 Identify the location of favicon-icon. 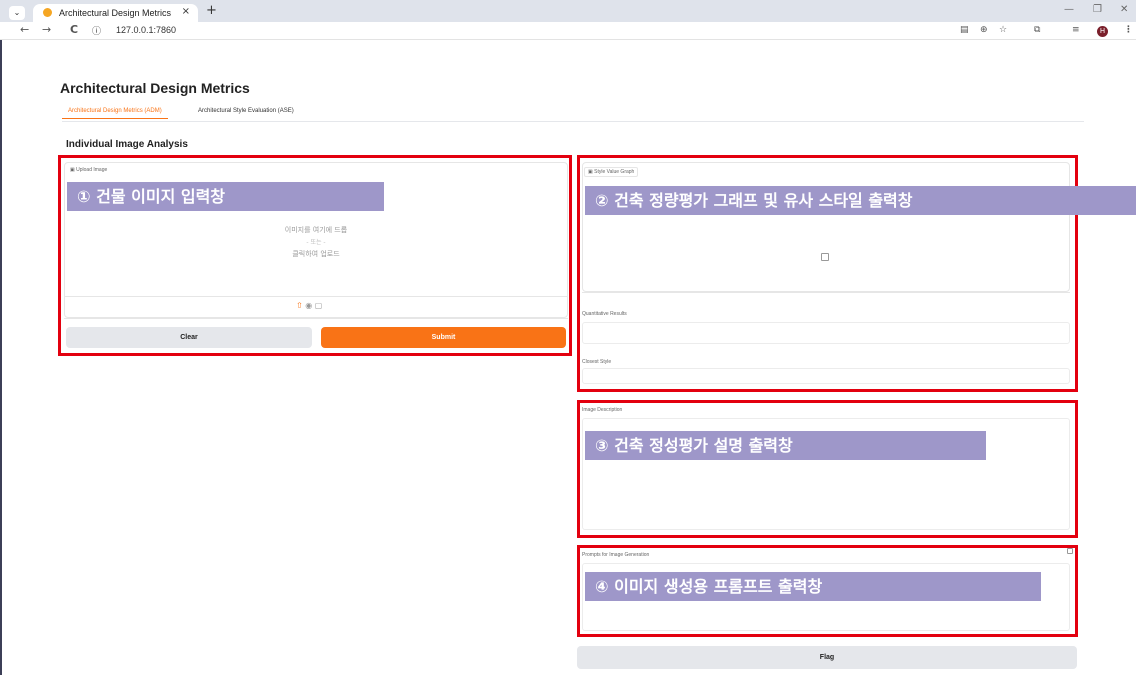
(47, 12).